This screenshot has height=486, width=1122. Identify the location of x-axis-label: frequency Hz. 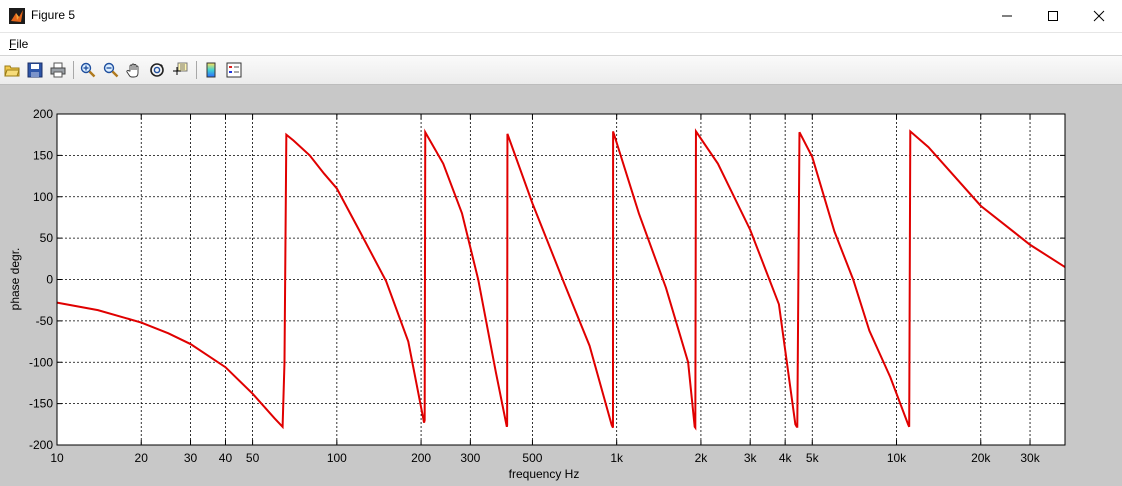
(544, 474).